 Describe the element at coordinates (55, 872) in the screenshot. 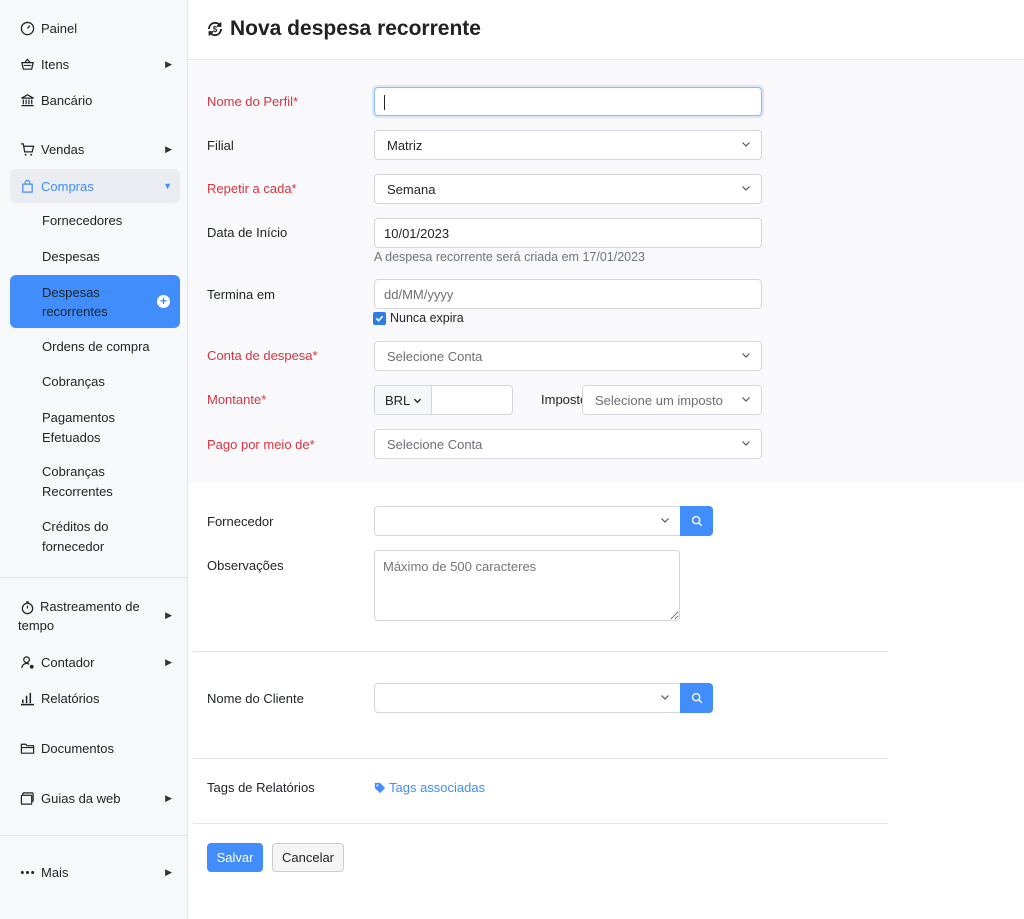

I see `sidebar-item-label: Mais` at that location.